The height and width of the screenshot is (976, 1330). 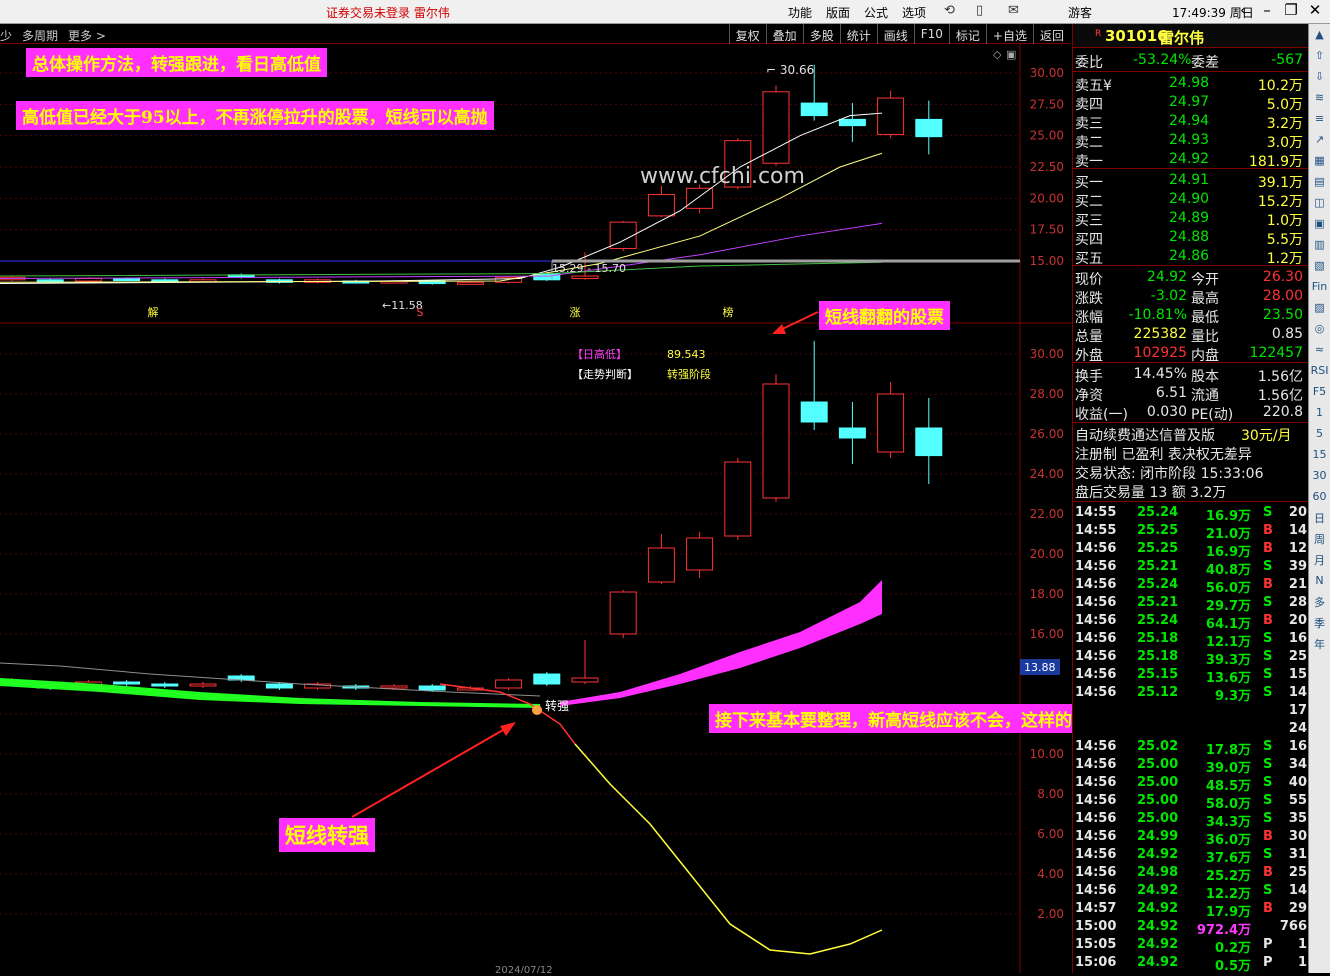 What do you see at coordinates (895, 34) in the screenshot?
I see `btn-draw: 画线` at bounding box center [895, 34].